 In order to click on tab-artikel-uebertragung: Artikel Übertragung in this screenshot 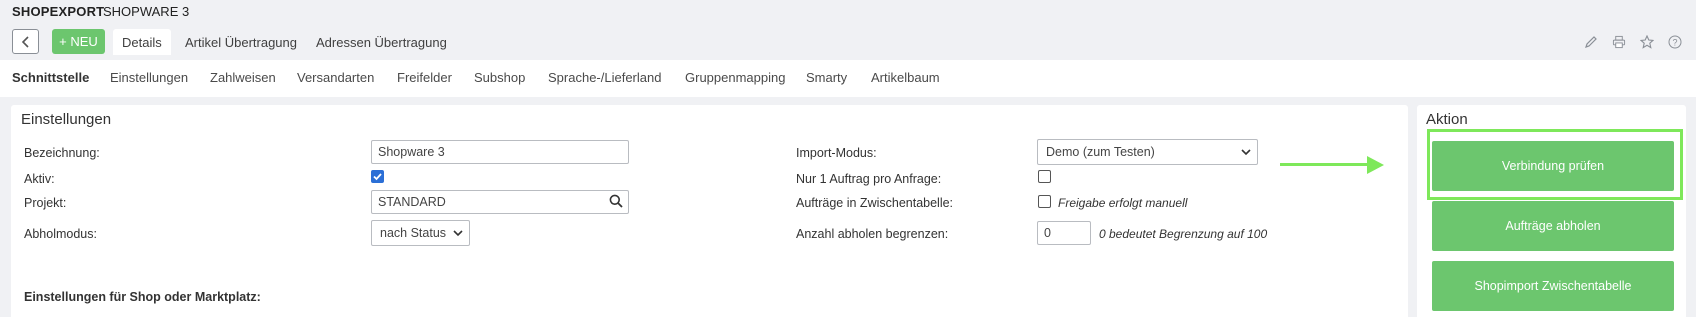, I will do `click(241, 42)`.